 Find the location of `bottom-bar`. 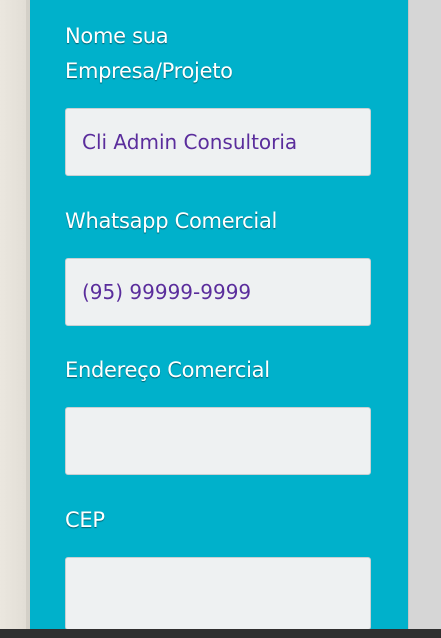

bottom-bar is located at coordinates (220, 633).